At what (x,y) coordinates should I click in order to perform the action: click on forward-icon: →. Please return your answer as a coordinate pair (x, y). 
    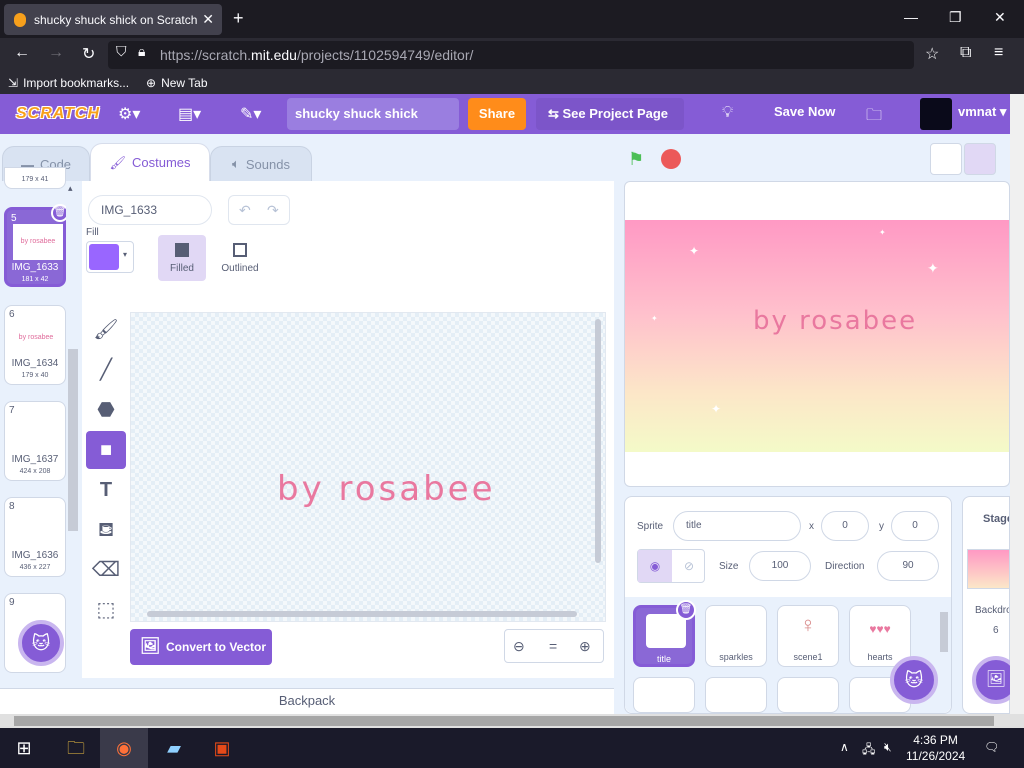
    Looking at the image, I should click on (56, 53).